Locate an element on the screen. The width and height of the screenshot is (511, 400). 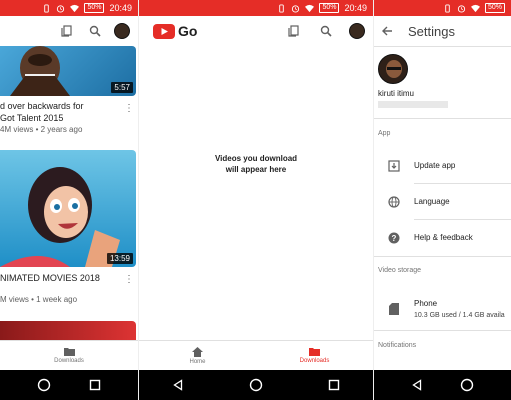
status-bar: 50% is located at coordinates (442, 8).